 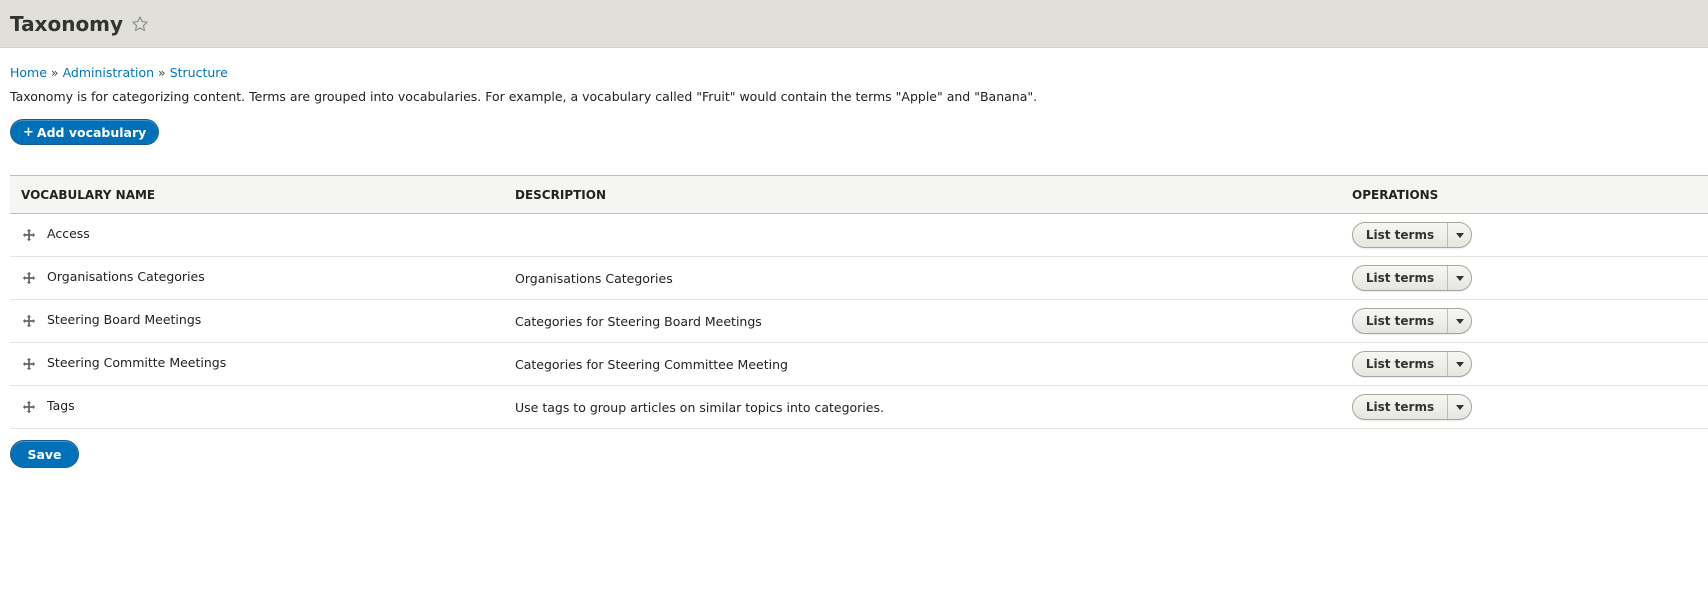 What do you see at coordinates (67, 23) in the screenshot?
I see `page-title: Taxonomy` at bounding box center [67, 23].